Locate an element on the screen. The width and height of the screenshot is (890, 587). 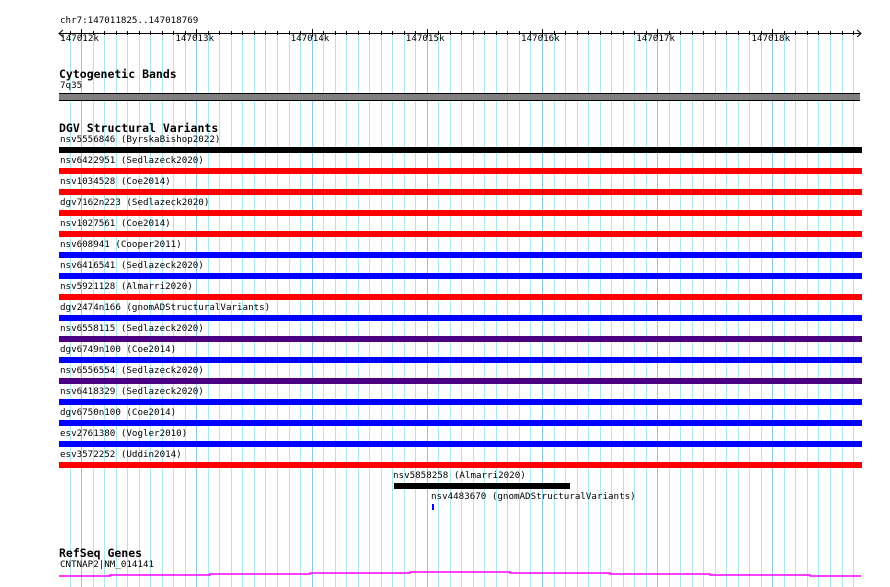
ruler-tick-label: 147018k is located at coordinates (771, 38).